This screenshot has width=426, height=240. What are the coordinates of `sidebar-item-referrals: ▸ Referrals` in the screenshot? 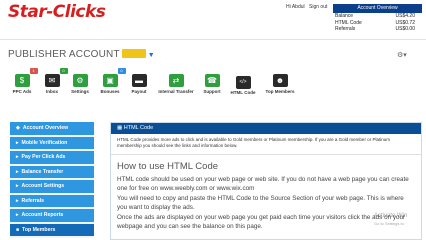 It's located at (52, 201).